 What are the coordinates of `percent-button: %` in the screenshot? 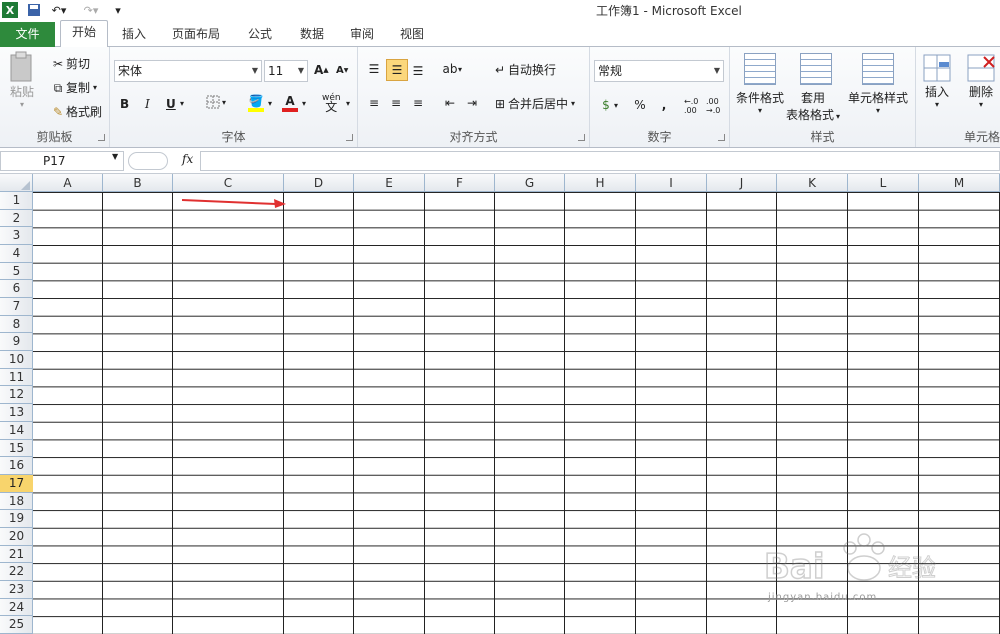 It's located at (640, 105).